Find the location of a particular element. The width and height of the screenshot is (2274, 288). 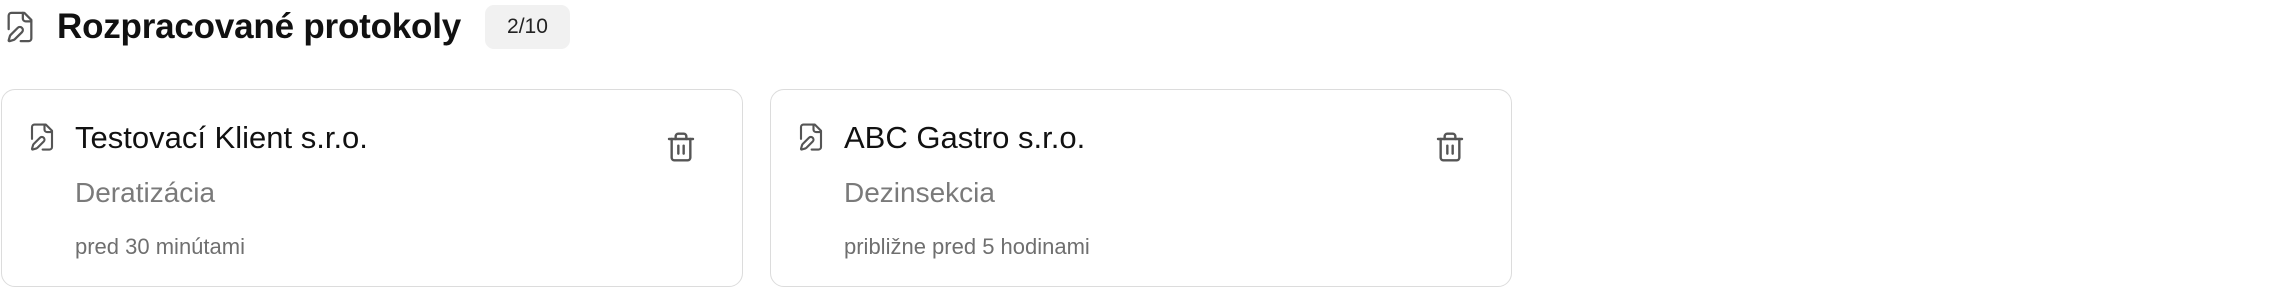

protocol-service: Dezinsekcia is located at coordinates (919, 192).